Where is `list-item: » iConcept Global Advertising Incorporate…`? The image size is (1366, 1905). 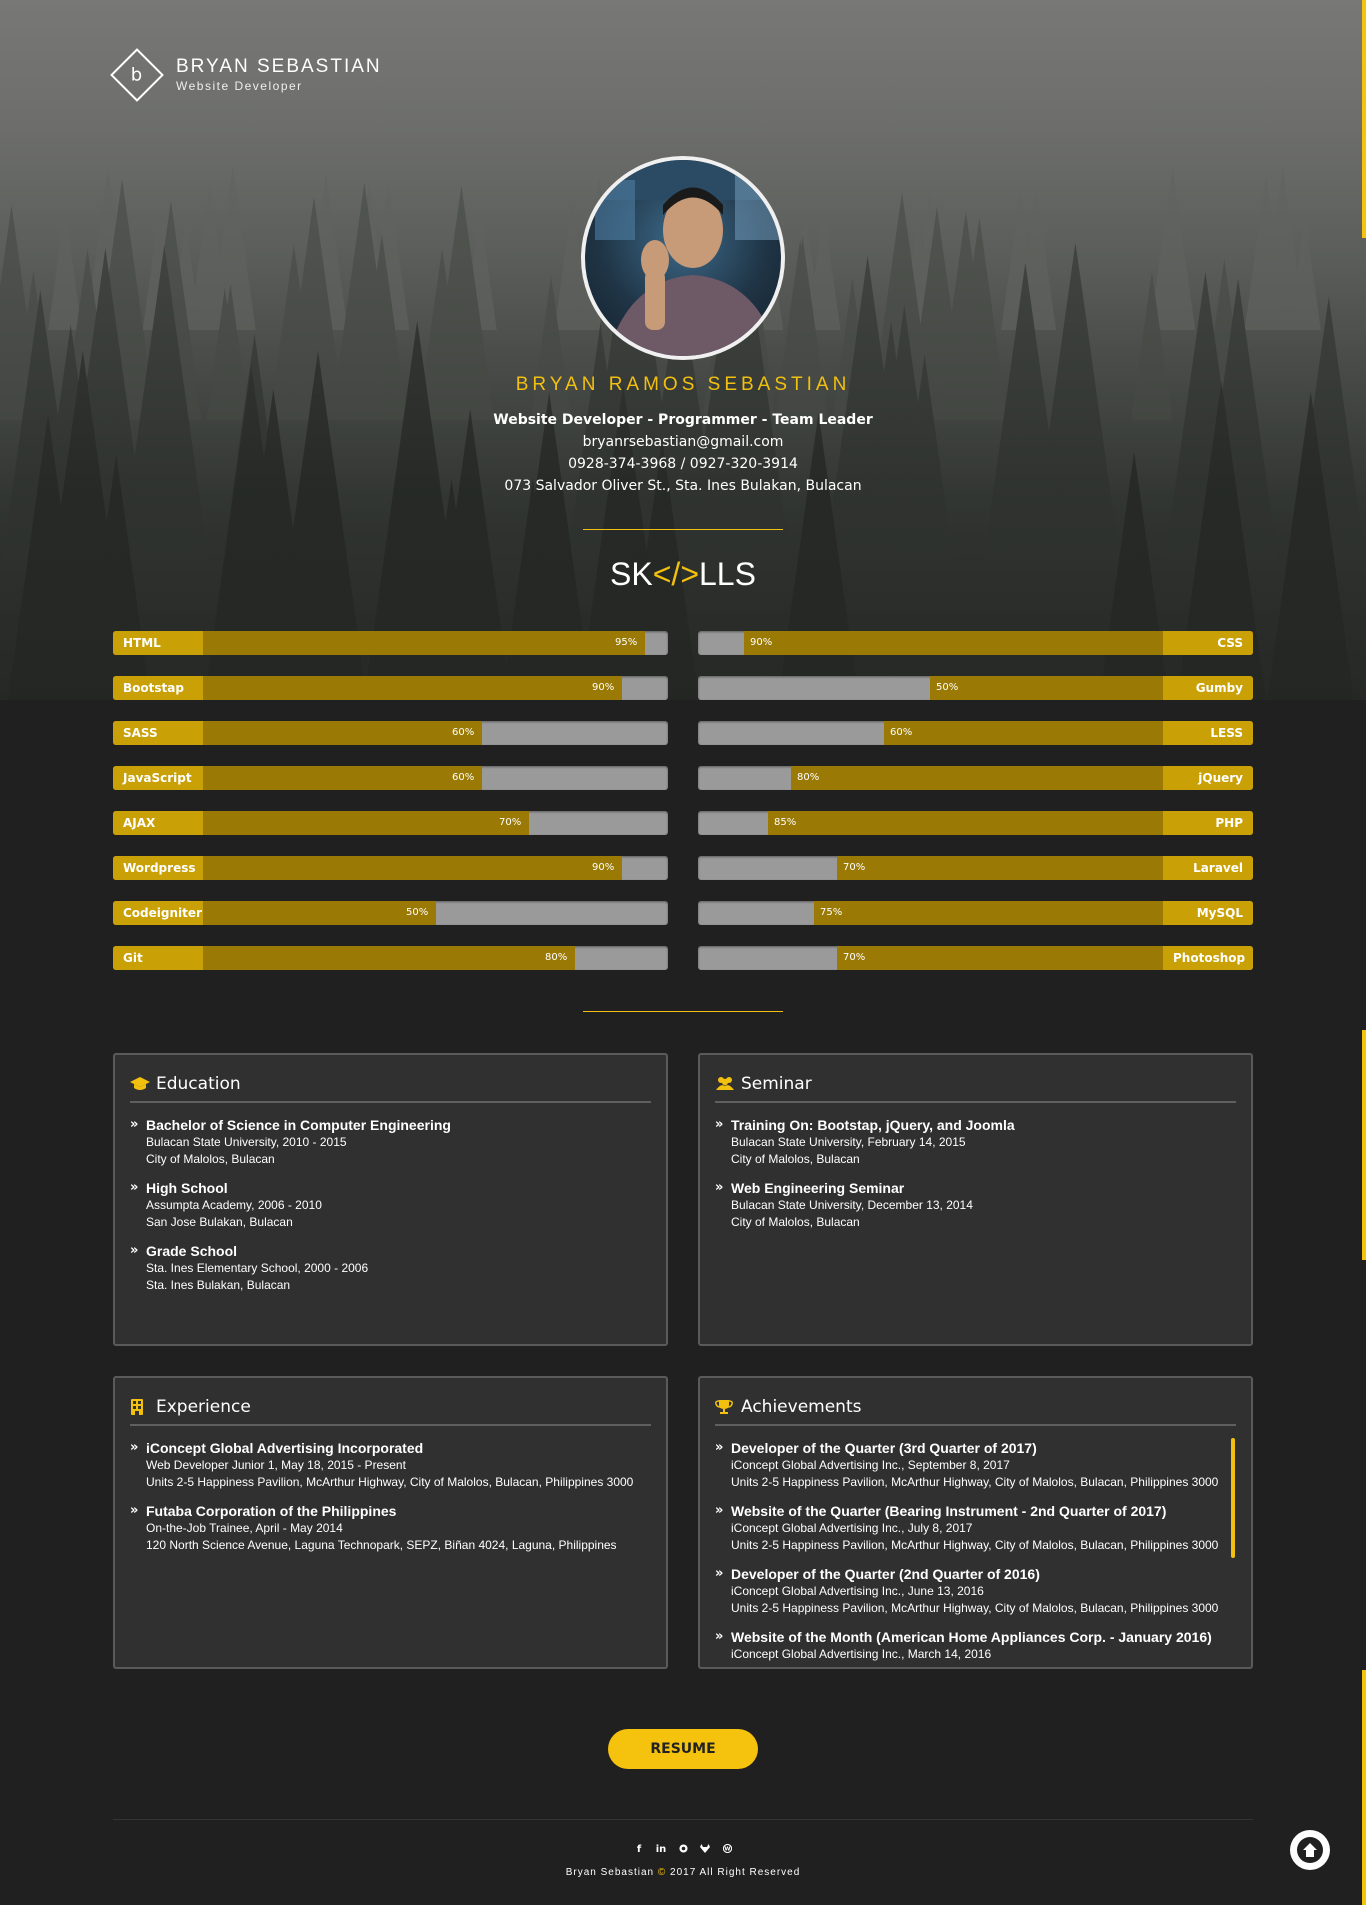 list-item: » iConcept Global Advertising Incorporate… is located at coordinates (390, 1465).